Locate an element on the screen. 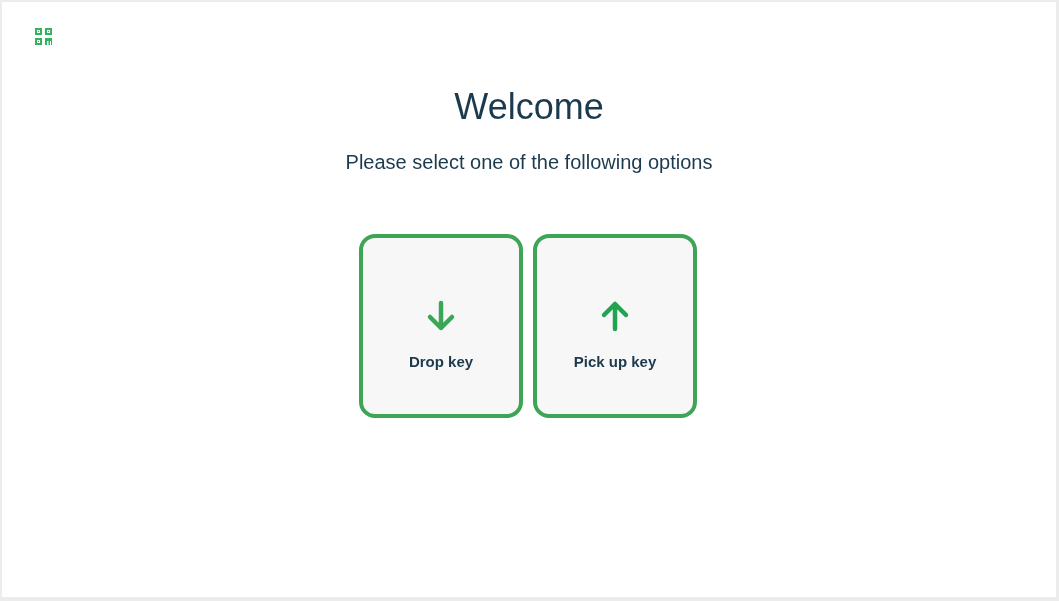  pick-up-key-button: Pick up key is located at coordinates (615, 326).